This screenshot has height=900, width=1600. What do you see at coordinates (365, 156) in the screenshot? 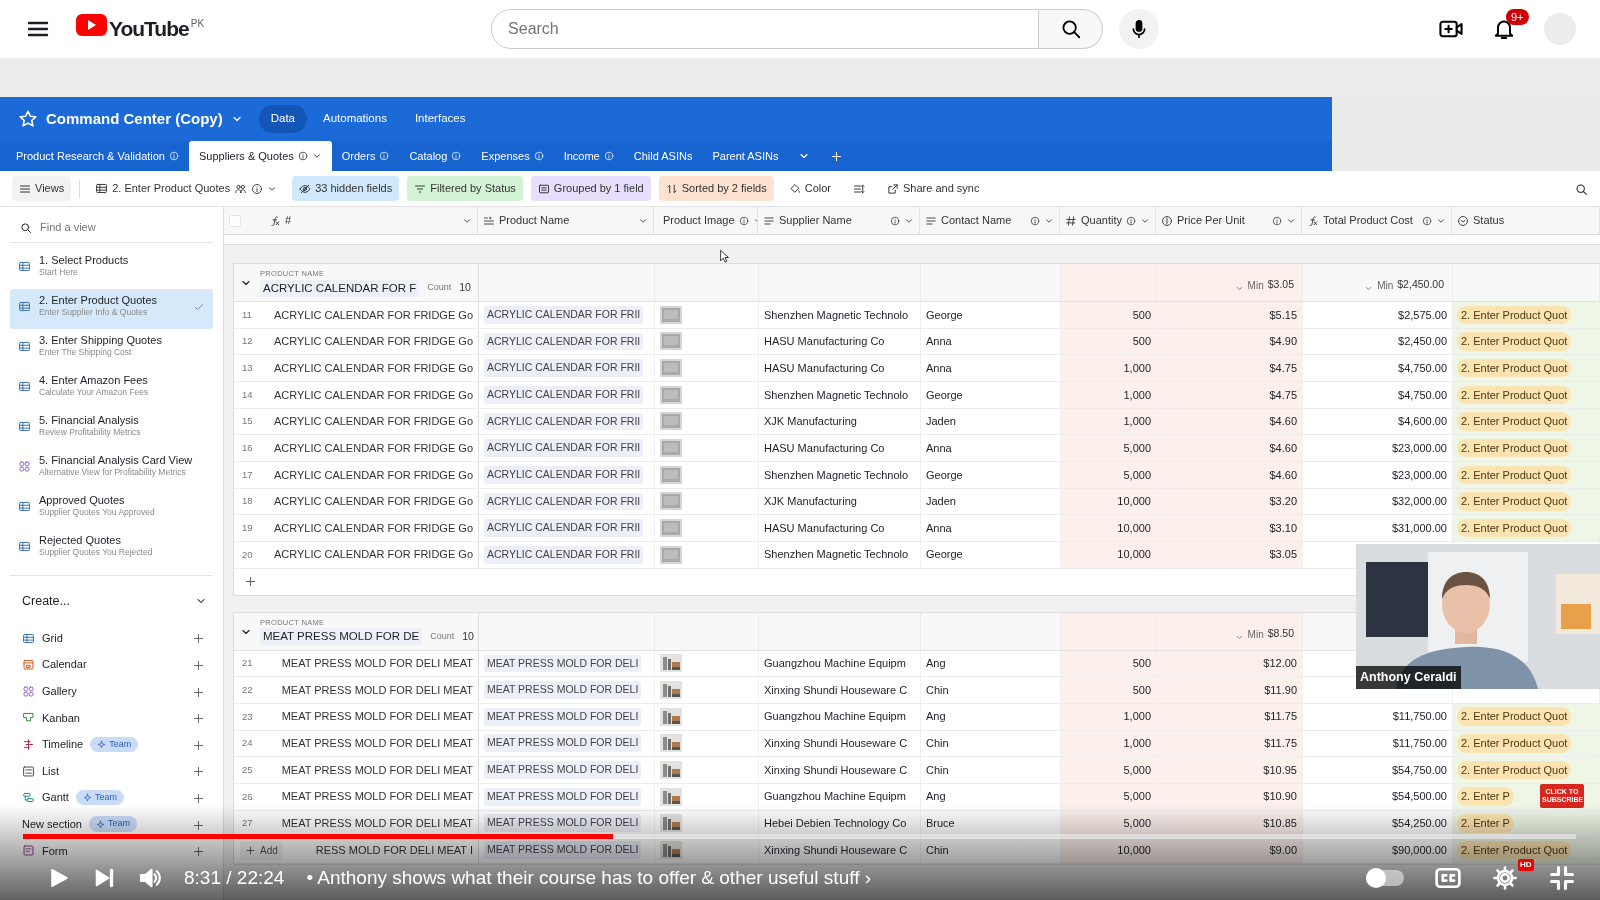
I see `table-tab: Orders` at bounding box center [365, 156].